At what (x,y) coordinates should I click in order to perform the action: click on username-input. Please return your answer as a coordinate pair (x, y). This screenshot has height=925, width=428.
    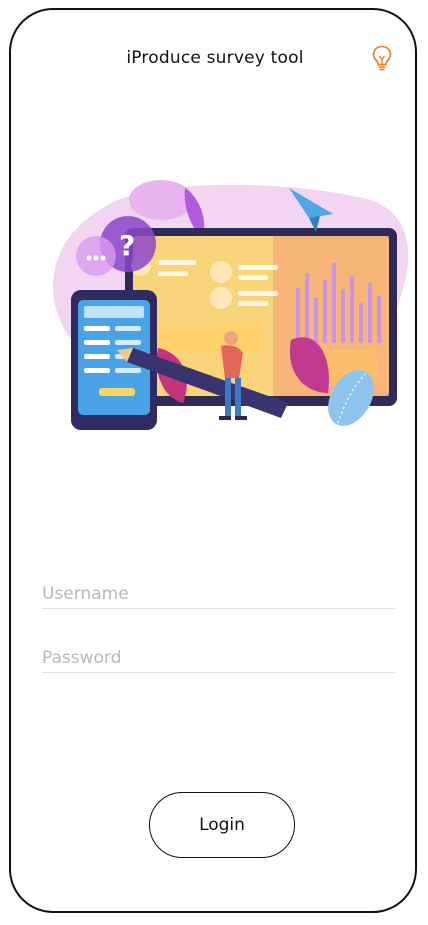
    Looking at the image, I should click on (218, 594).